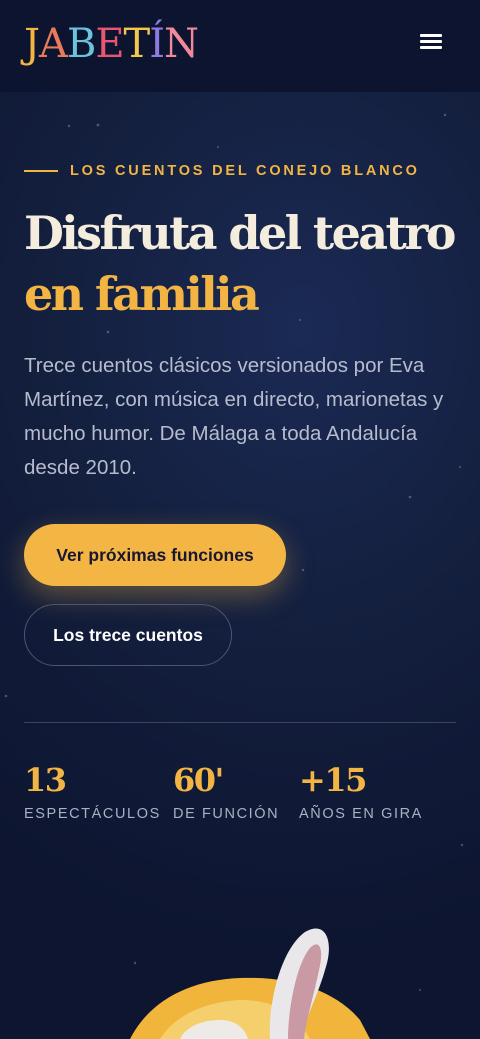 The height and width of the screenshot is (1039, 480). Describe the element at coordinates (240, 46) in the screenshot. I see `site-header: JABETÍN` at that location.